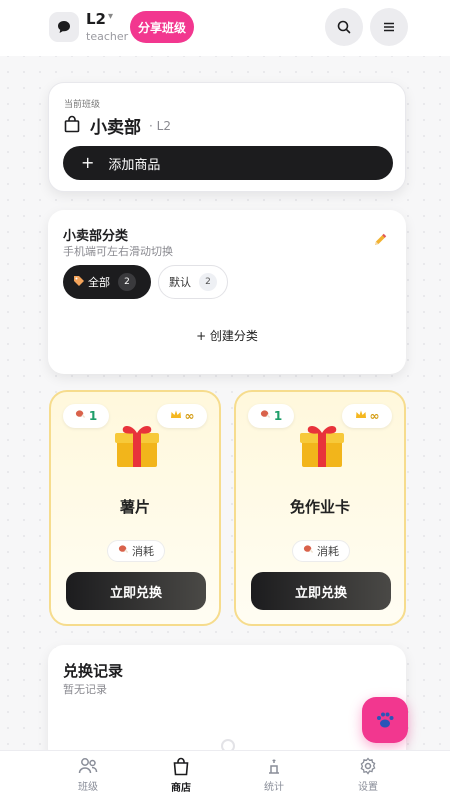 The image size is (450, 800). I want to click on current-class-label: 当前班级, so click(82, 105).